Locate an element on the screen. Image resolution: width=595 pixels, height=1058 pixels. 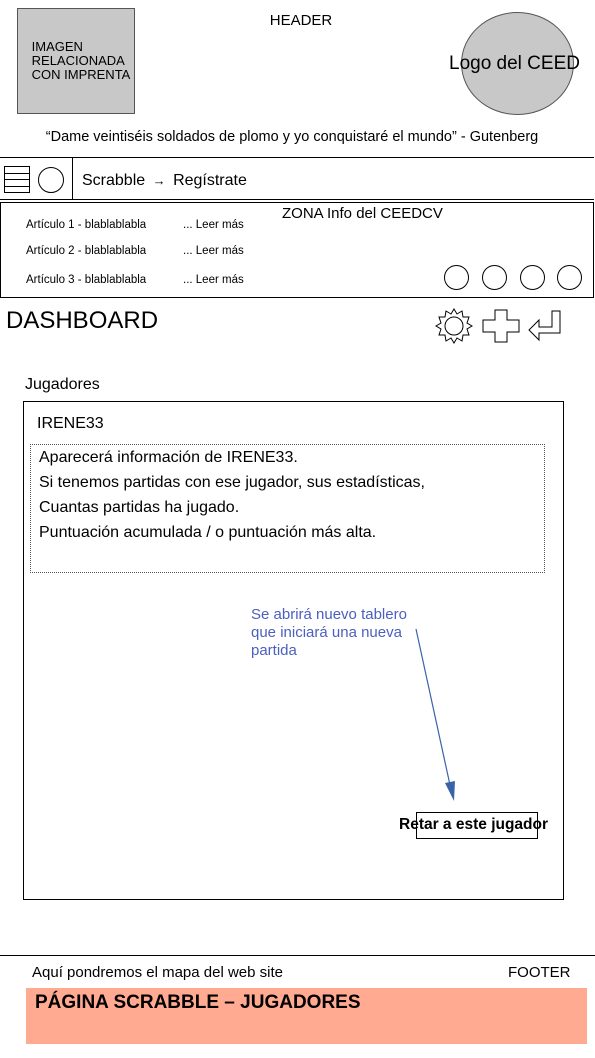
challenge-player-label: Retar a este jugador is located at coordinates (473, 825).